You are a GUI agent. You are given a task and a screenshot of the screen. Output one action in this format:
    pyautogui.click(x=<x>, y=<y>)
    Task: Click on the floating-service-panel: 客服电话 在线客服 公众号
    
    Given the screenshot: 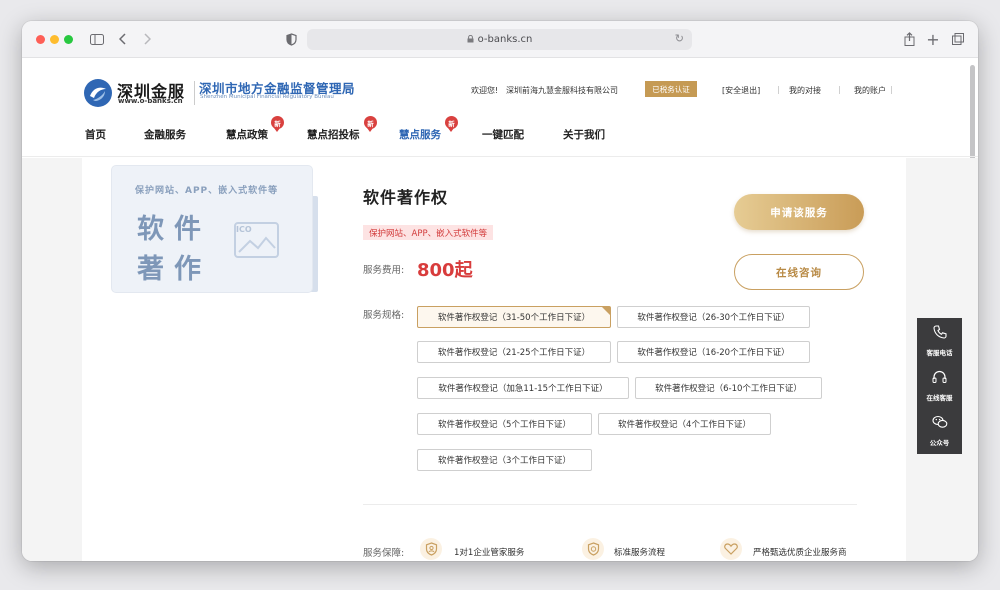 What is the action you would take?
    pyautogui.click(x=939, y=386)
    